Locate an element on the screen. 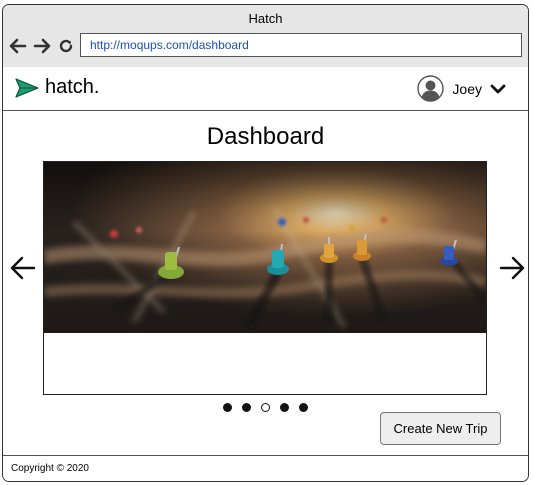 Image resolution: width=533 pixels, height=485 pixels. logo-text: hatch. is located at coordinates (72, 87).